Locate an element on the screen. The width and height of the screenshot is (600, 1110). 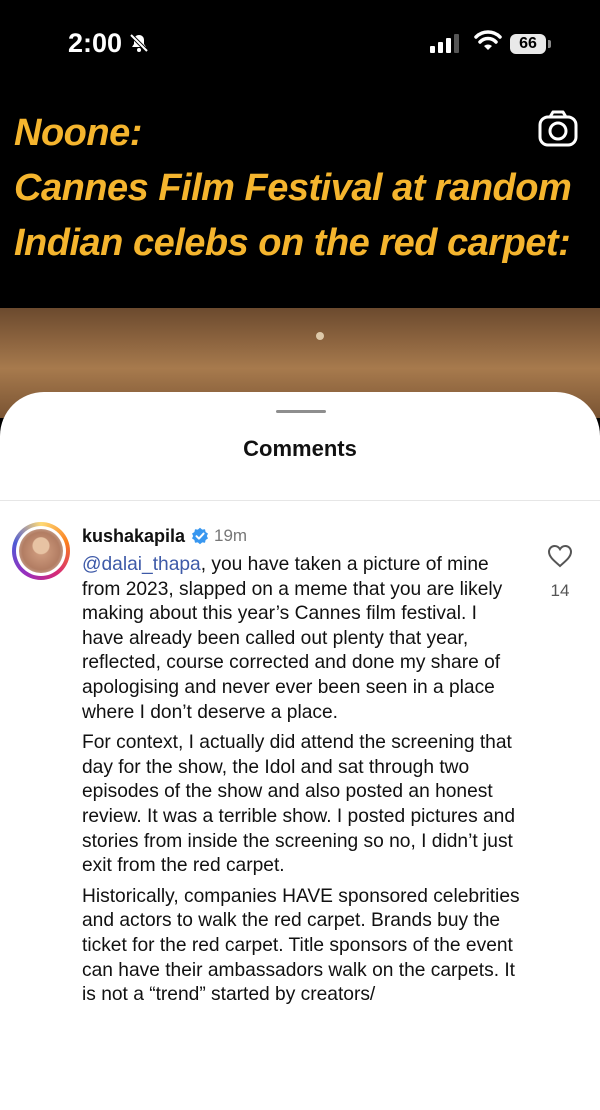
comment-timestamp: 19m is located at coordinates (231, 535).